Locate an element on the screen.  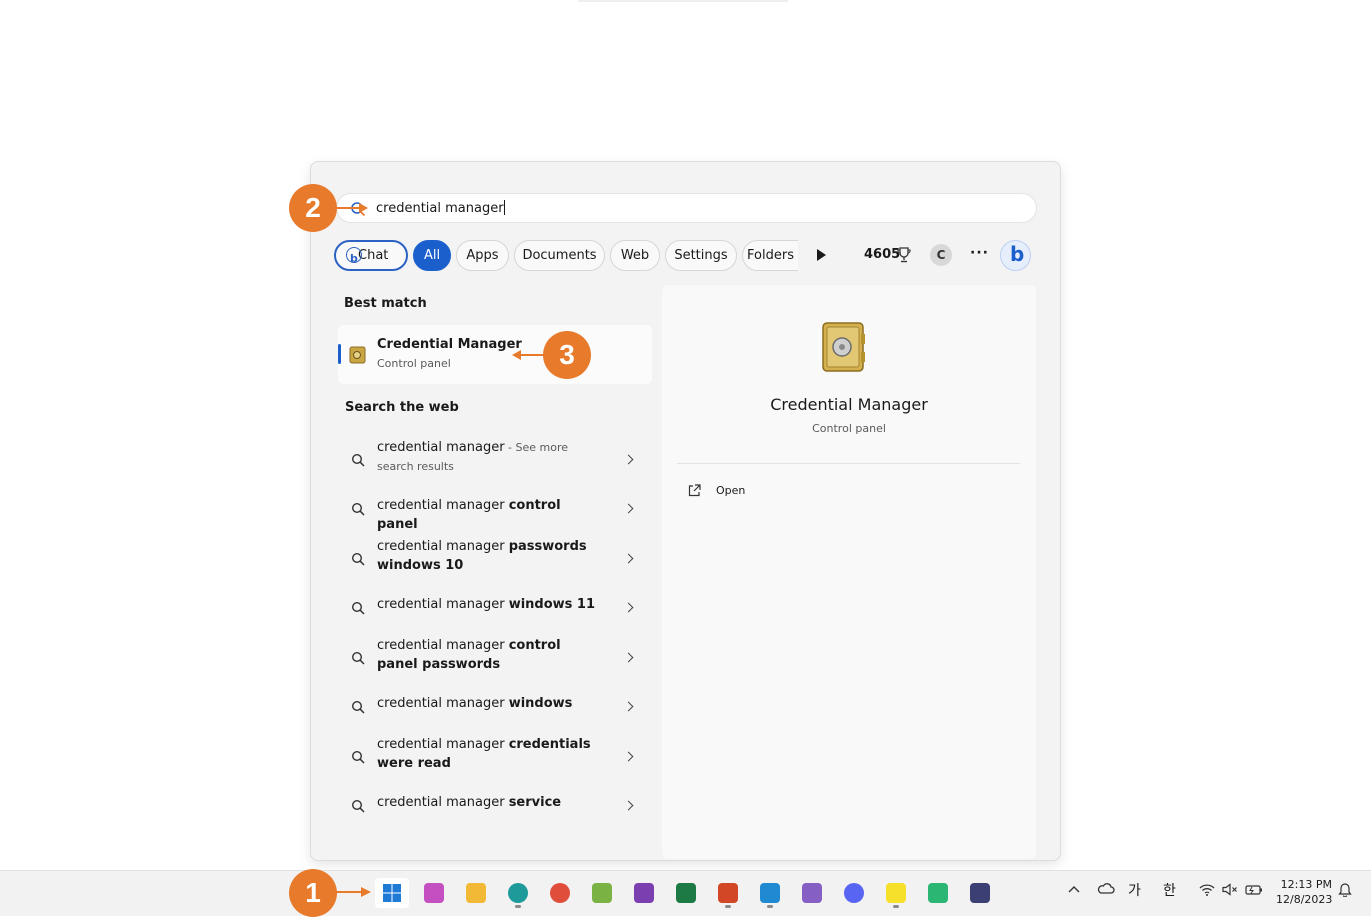
open-label: Open is located at coordinates (731, 490).